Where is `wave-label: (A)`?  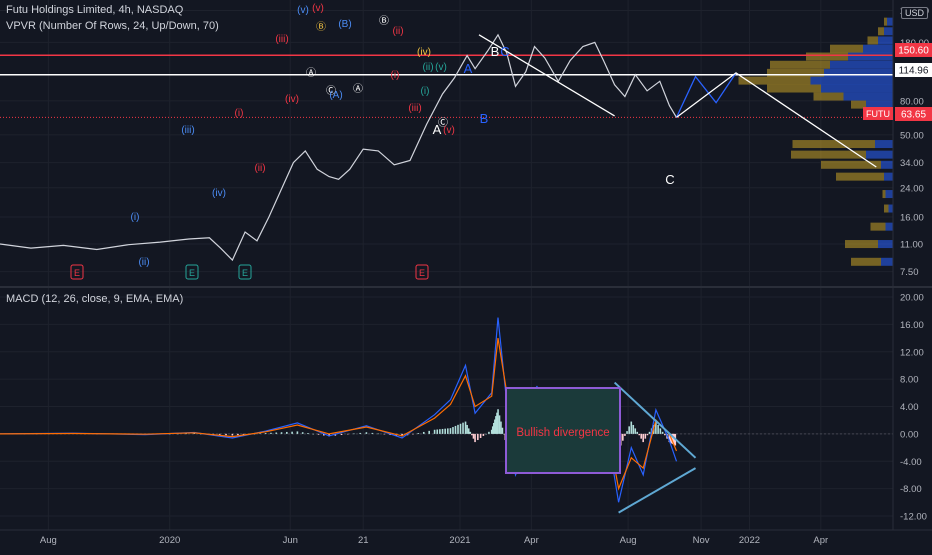
wave-label: (A) is located at coordinates (335, 95).